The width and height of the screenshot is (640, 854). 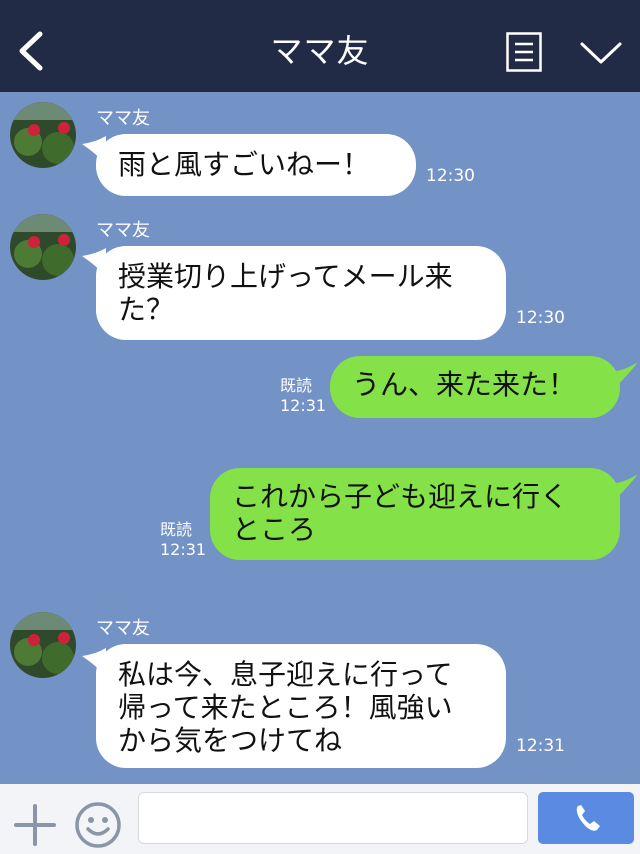 I want to click on list-icon, so click(x=524, y=52).